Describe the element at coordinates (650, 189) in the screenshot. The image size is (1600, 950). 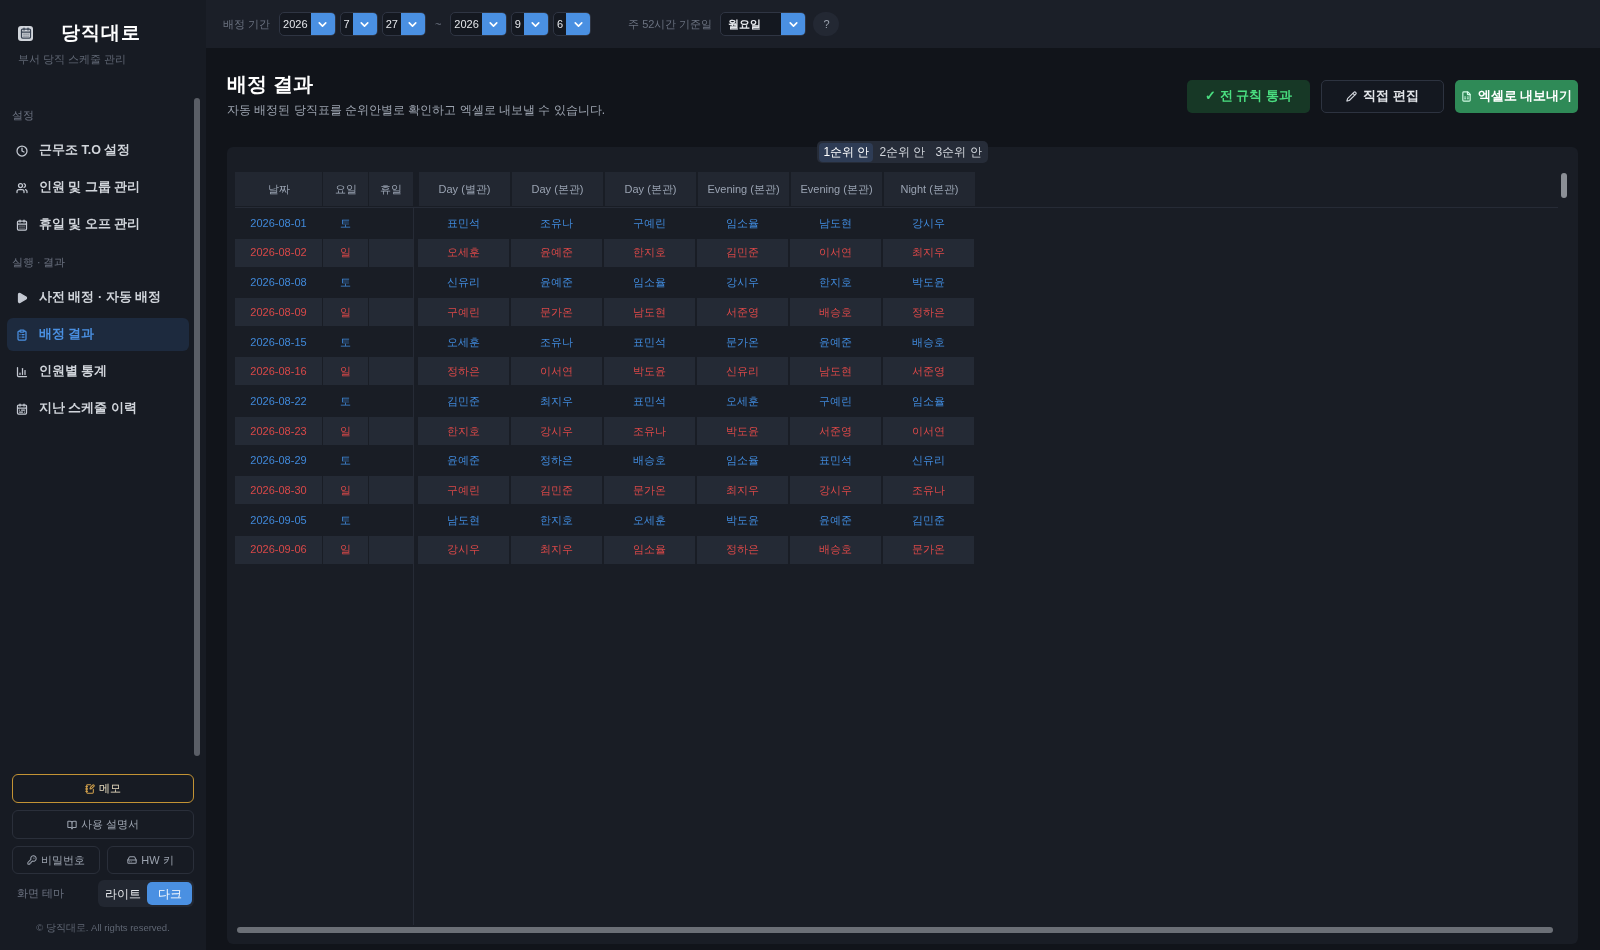
I see `column-header: Day (본관)` at that location.